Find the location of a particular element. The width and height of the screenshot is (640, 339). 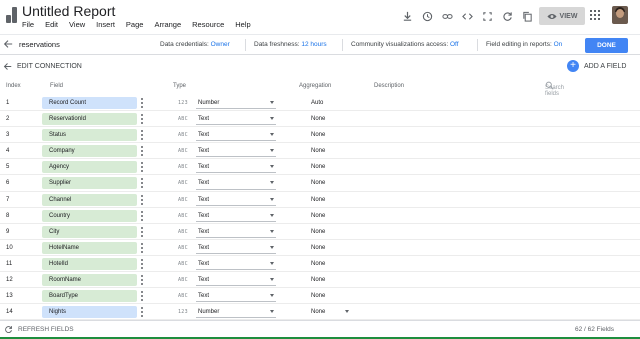

copy-icon is located at coordinates (527, 16).